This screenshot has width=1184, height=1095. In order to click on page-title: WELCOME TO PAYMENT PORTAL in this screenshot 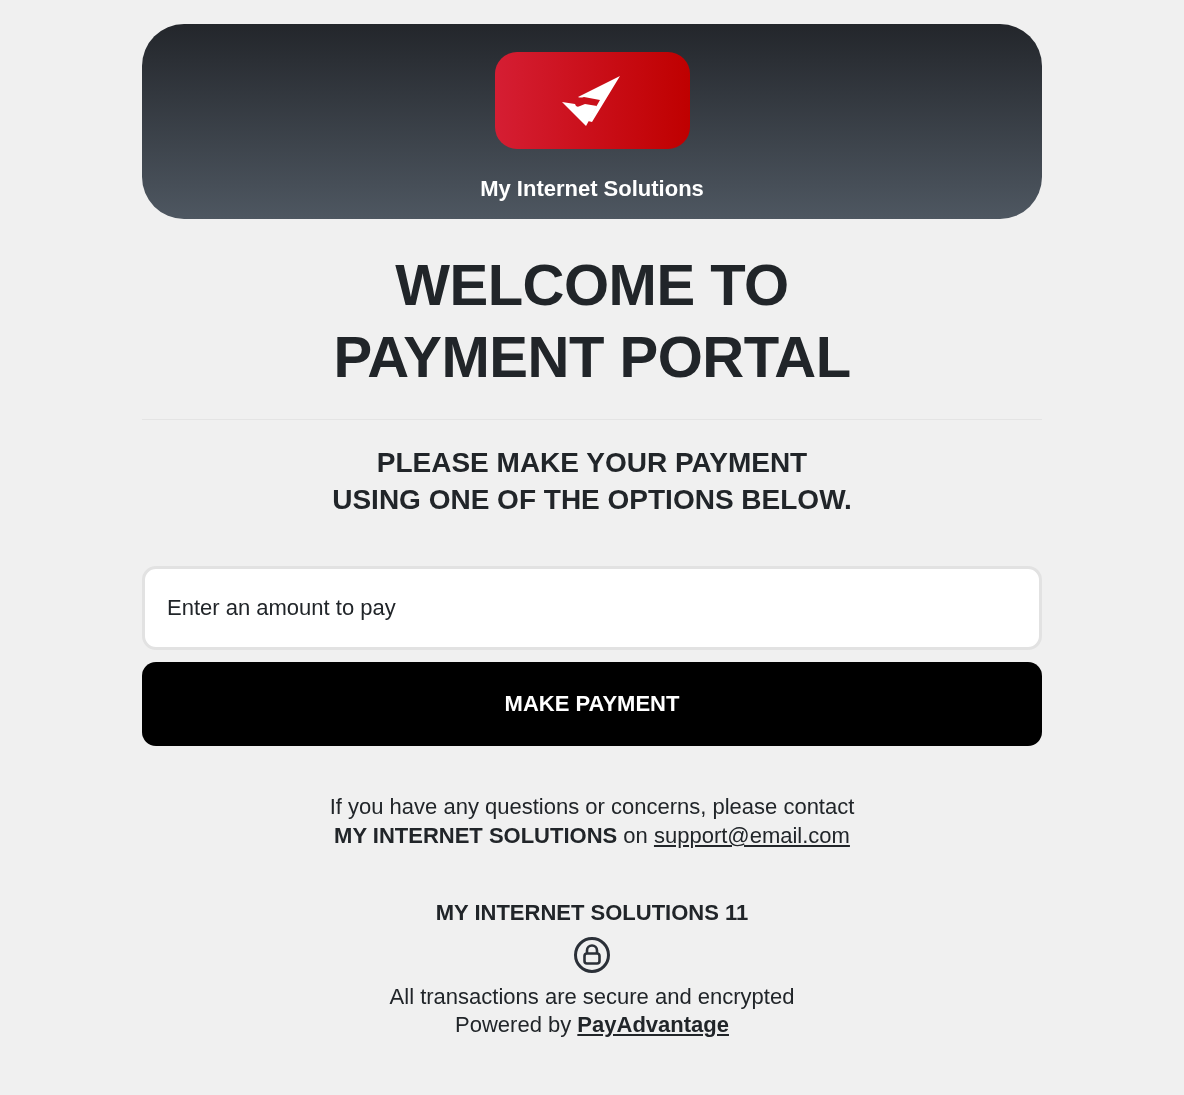, I will do `click(592, 321)`.